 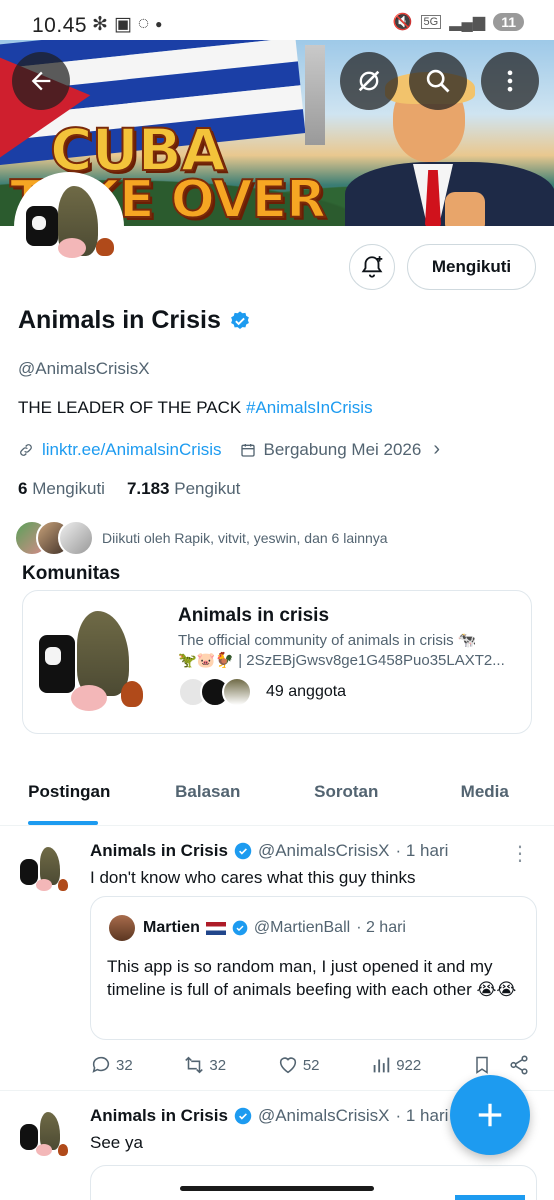 I want to click on following-count-value: 6, so click(x=23, y=488).